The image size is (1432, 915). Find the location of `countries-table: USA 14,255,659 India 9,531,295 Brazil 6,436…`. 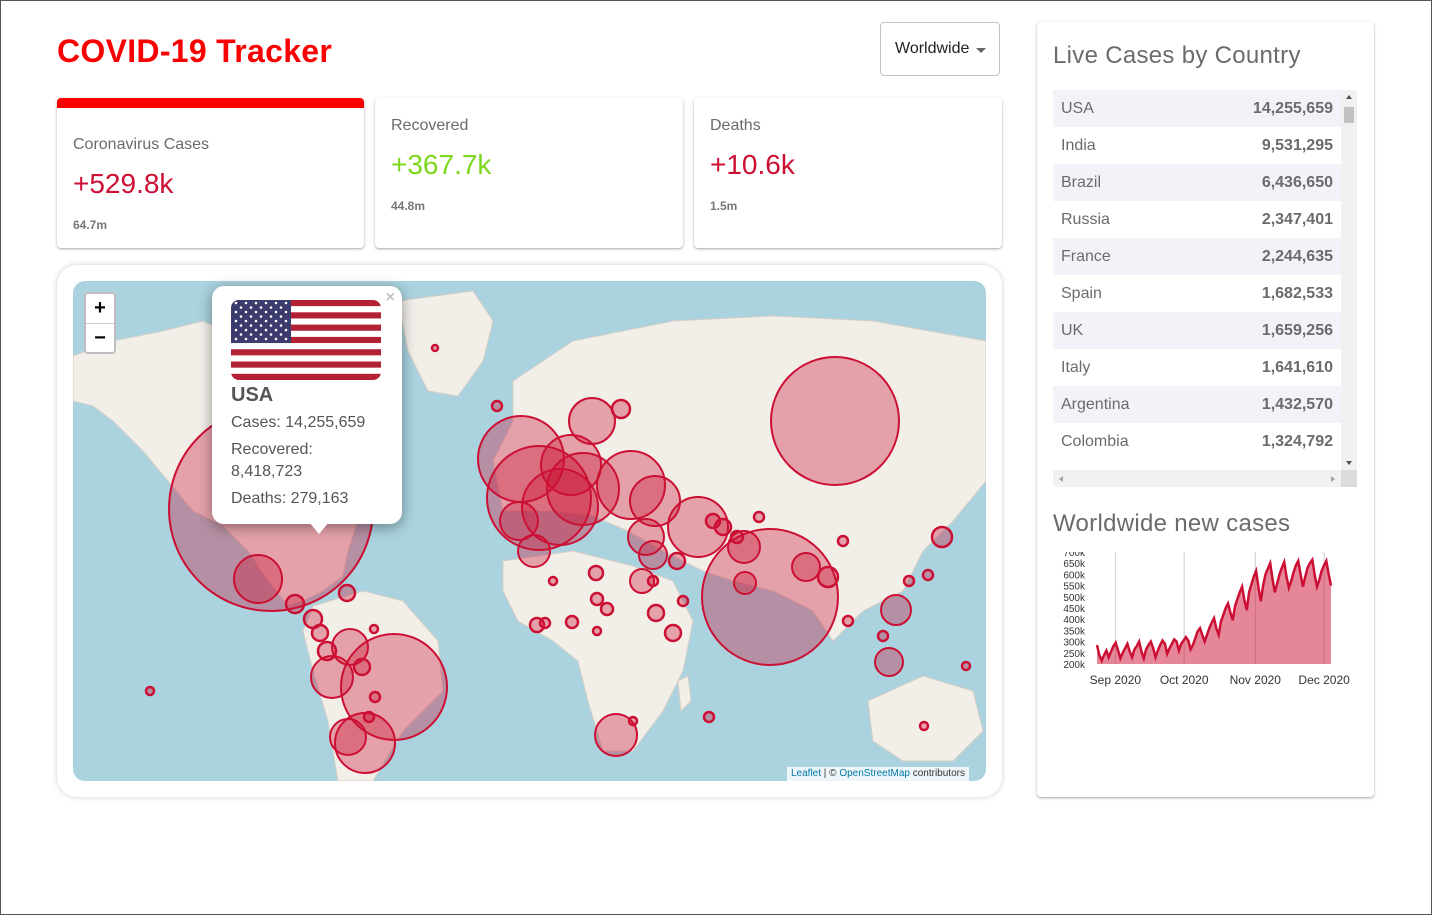

countries-table: USA 14,255,659 India 9,531,295 Brazil 6,436… is located at coordinates (1197, 275).